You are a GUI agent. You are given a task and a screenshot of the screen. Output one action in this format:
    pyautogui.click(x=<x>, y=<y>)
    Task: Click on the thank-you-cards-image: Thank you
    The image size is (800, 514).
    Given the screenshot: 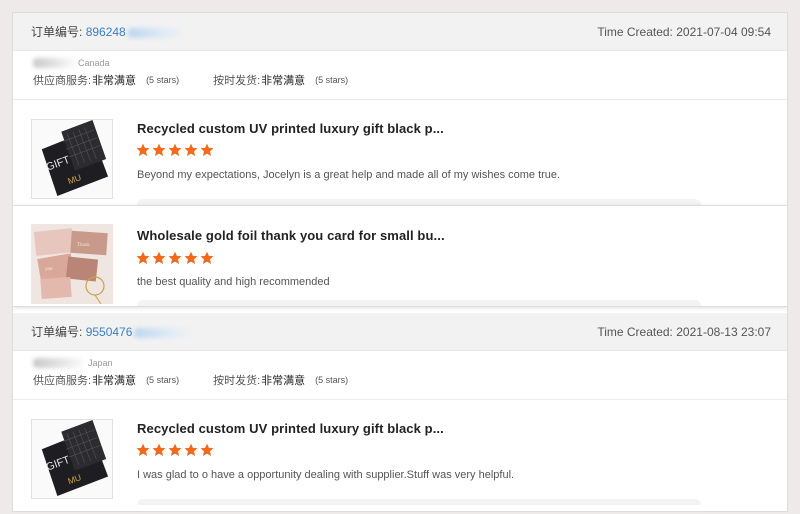 What is the action you would take?
    pyautogui.click(x=72, y=264)
    